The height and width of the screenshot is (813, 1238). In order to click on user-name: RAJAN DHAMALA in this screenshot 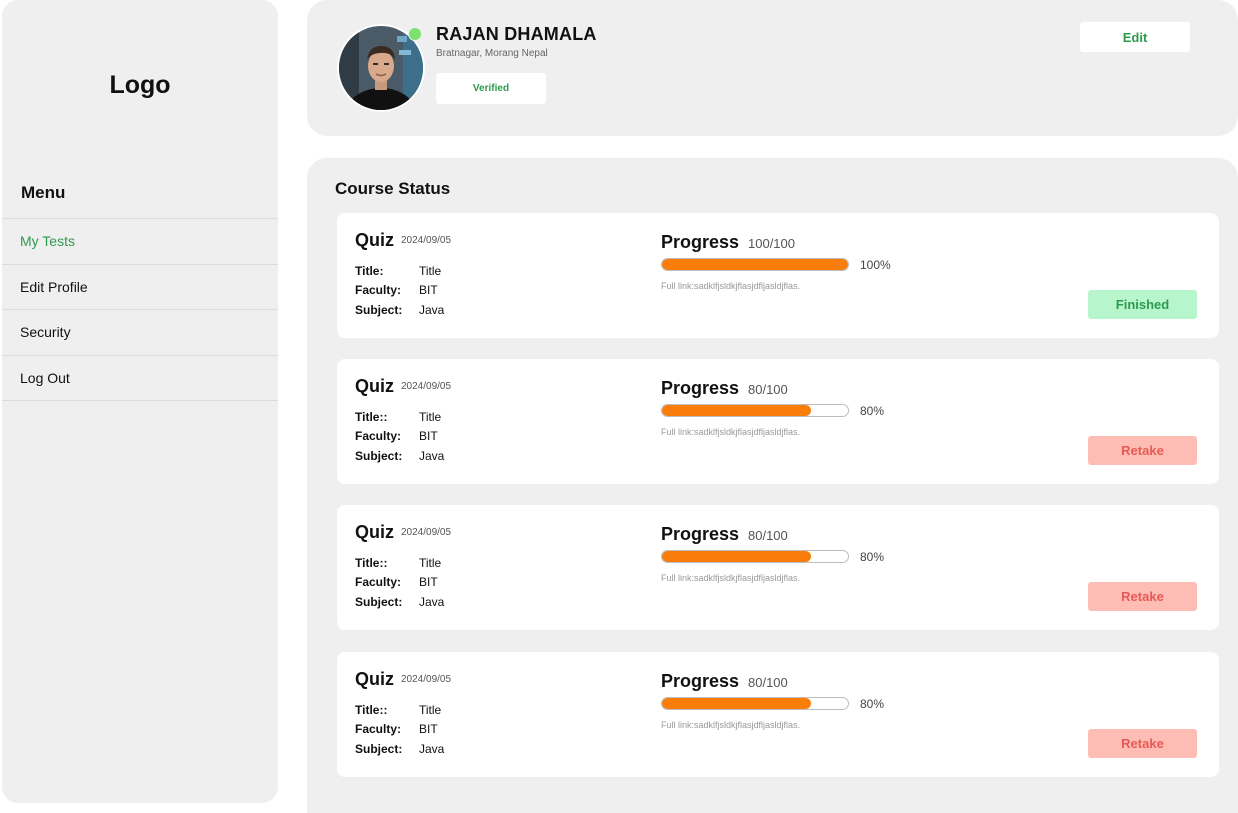, I will do `click(516, 34)`.